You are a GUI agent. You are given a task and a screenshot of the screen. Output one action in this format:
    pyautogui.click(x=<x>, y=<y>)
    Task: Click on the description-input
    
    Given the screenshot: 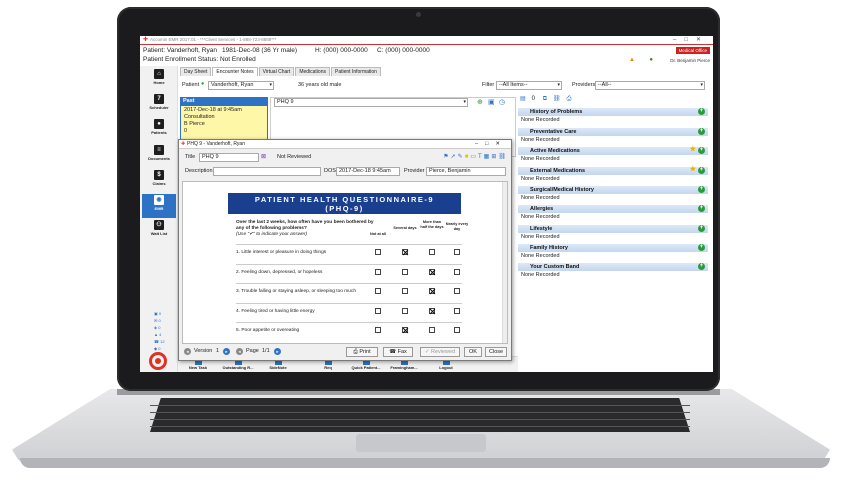 What is the action you would take?
    pyautogui.click(x=267, y=171)
    